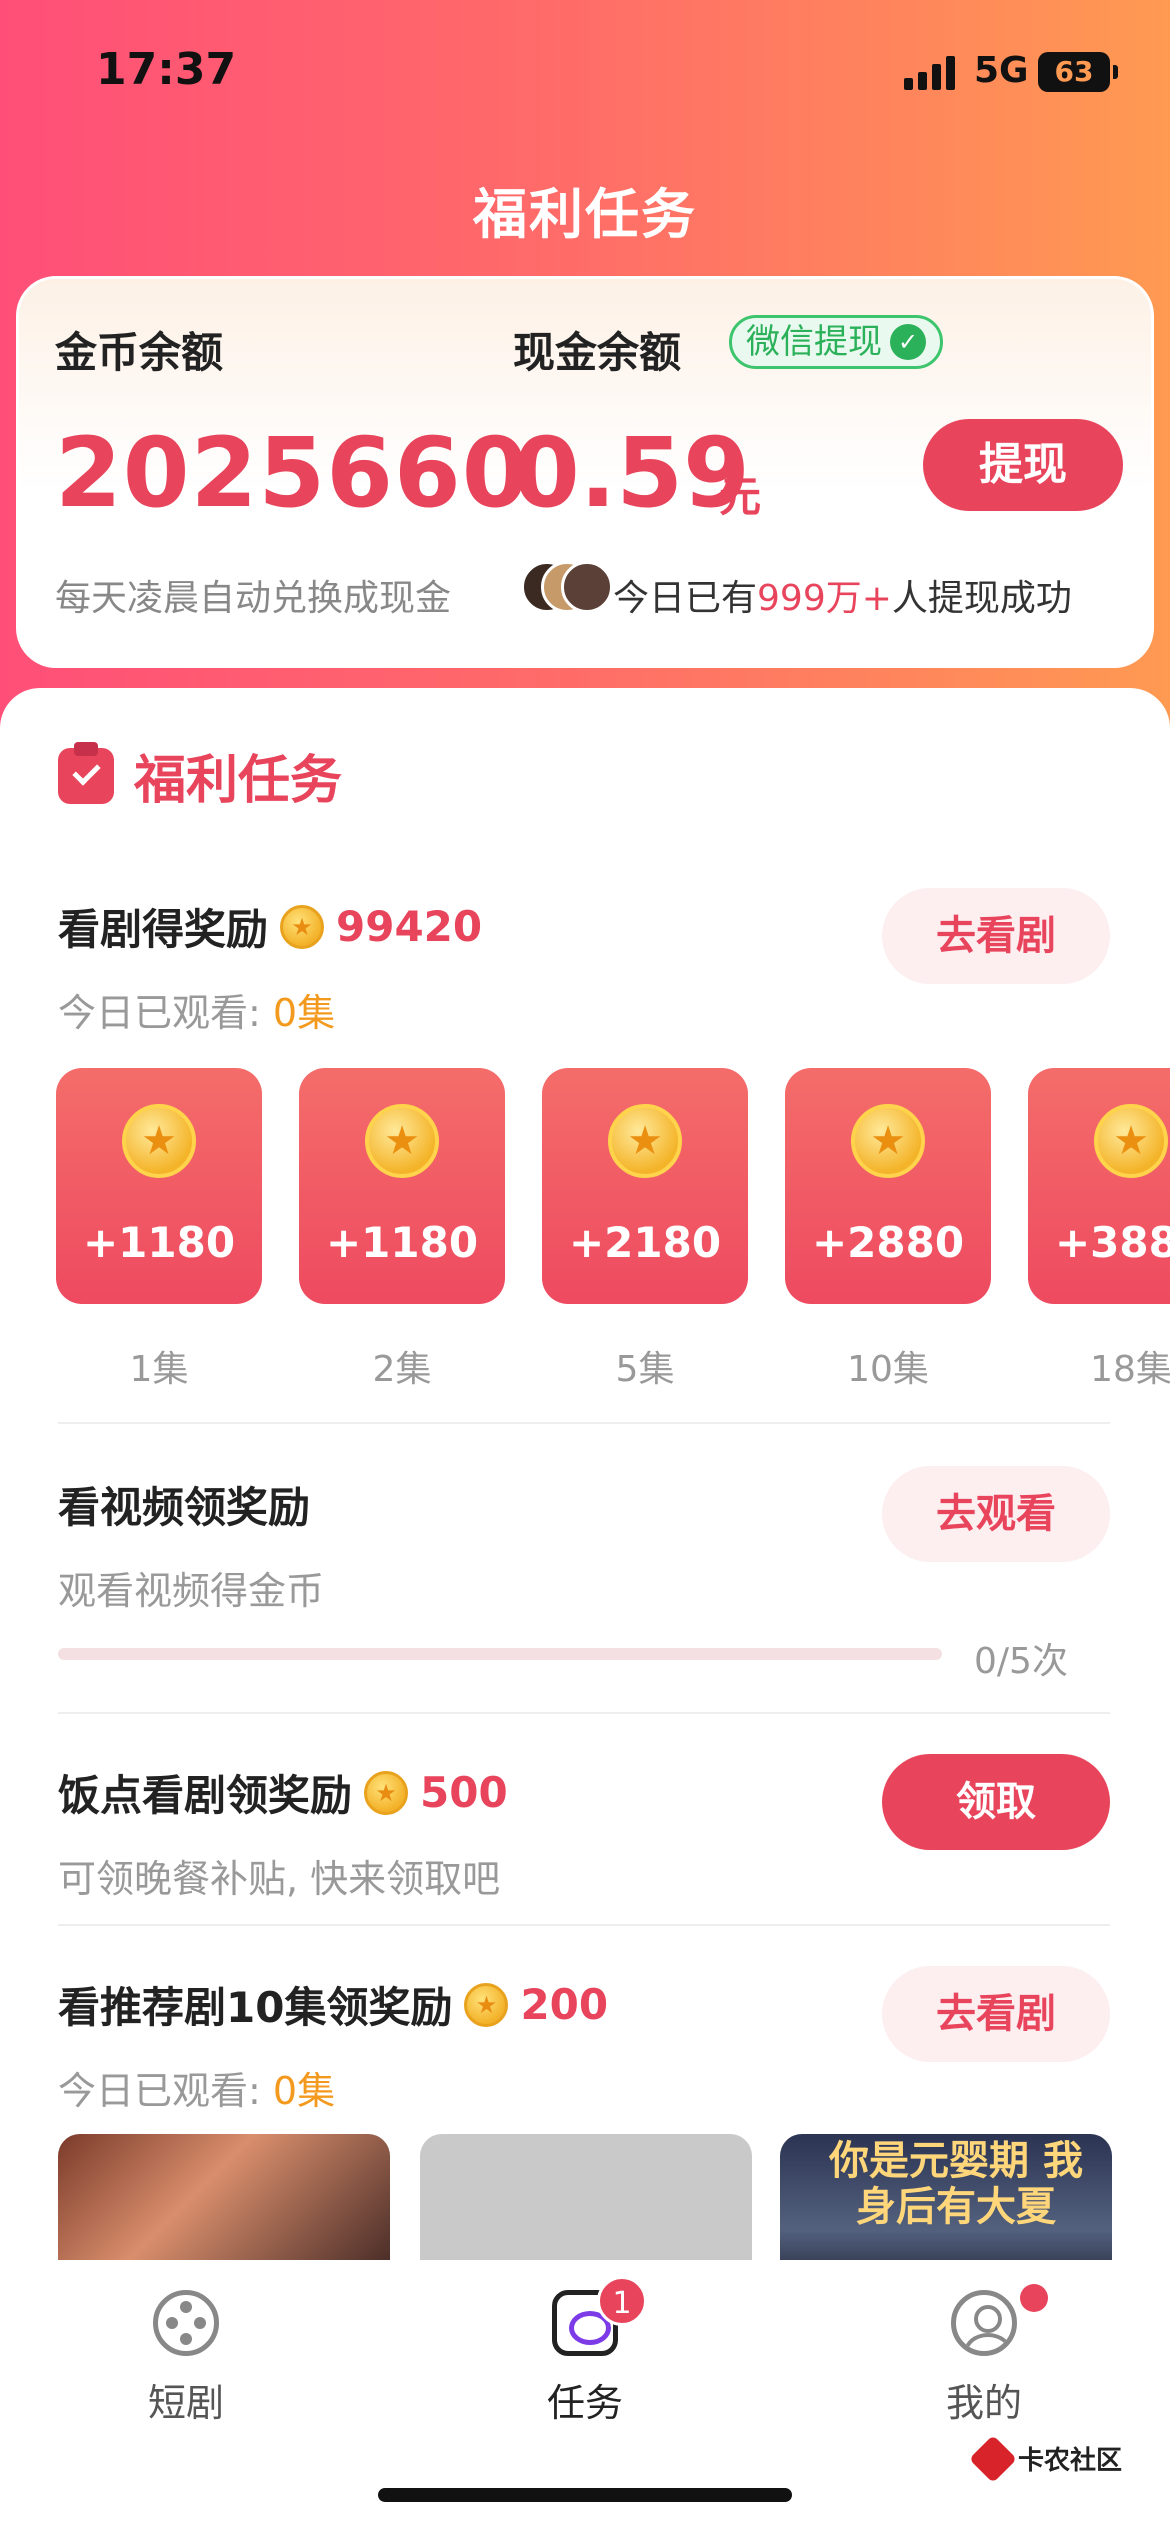  What do you see at coordinates (908, 342) in the screenshot?
I see `check-icon: ✓` at bounding box center [908, 342].